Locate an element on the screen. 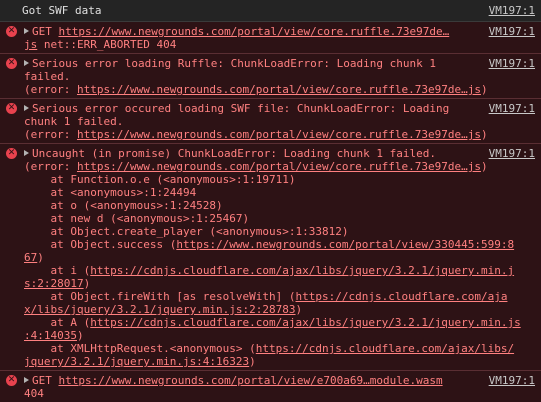  error-url-link: https://cdnjs.cloudflare.com/aja is located at coordinates (402, 296).